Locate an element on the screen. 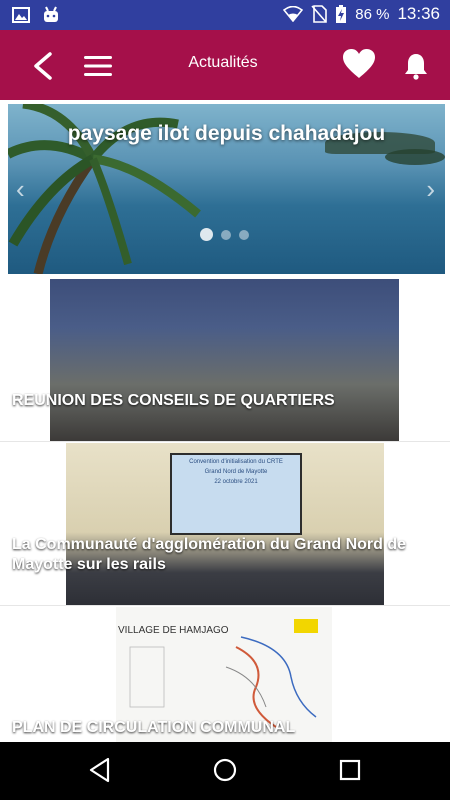  nav-back-icon is located at coordinates (100, 770).